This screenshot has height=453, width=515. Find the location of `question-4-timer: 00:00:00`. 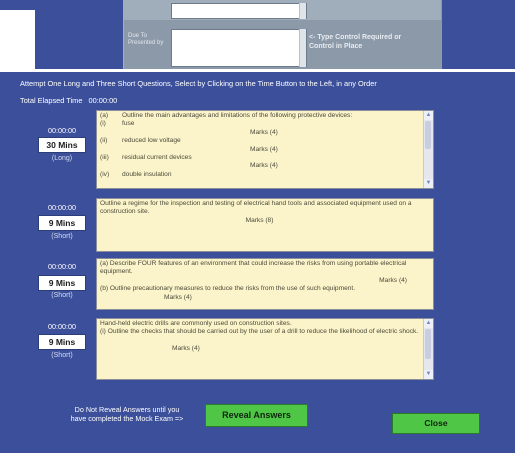

question-4-timer: 00:00:00 is located at coordinates (62, 326).